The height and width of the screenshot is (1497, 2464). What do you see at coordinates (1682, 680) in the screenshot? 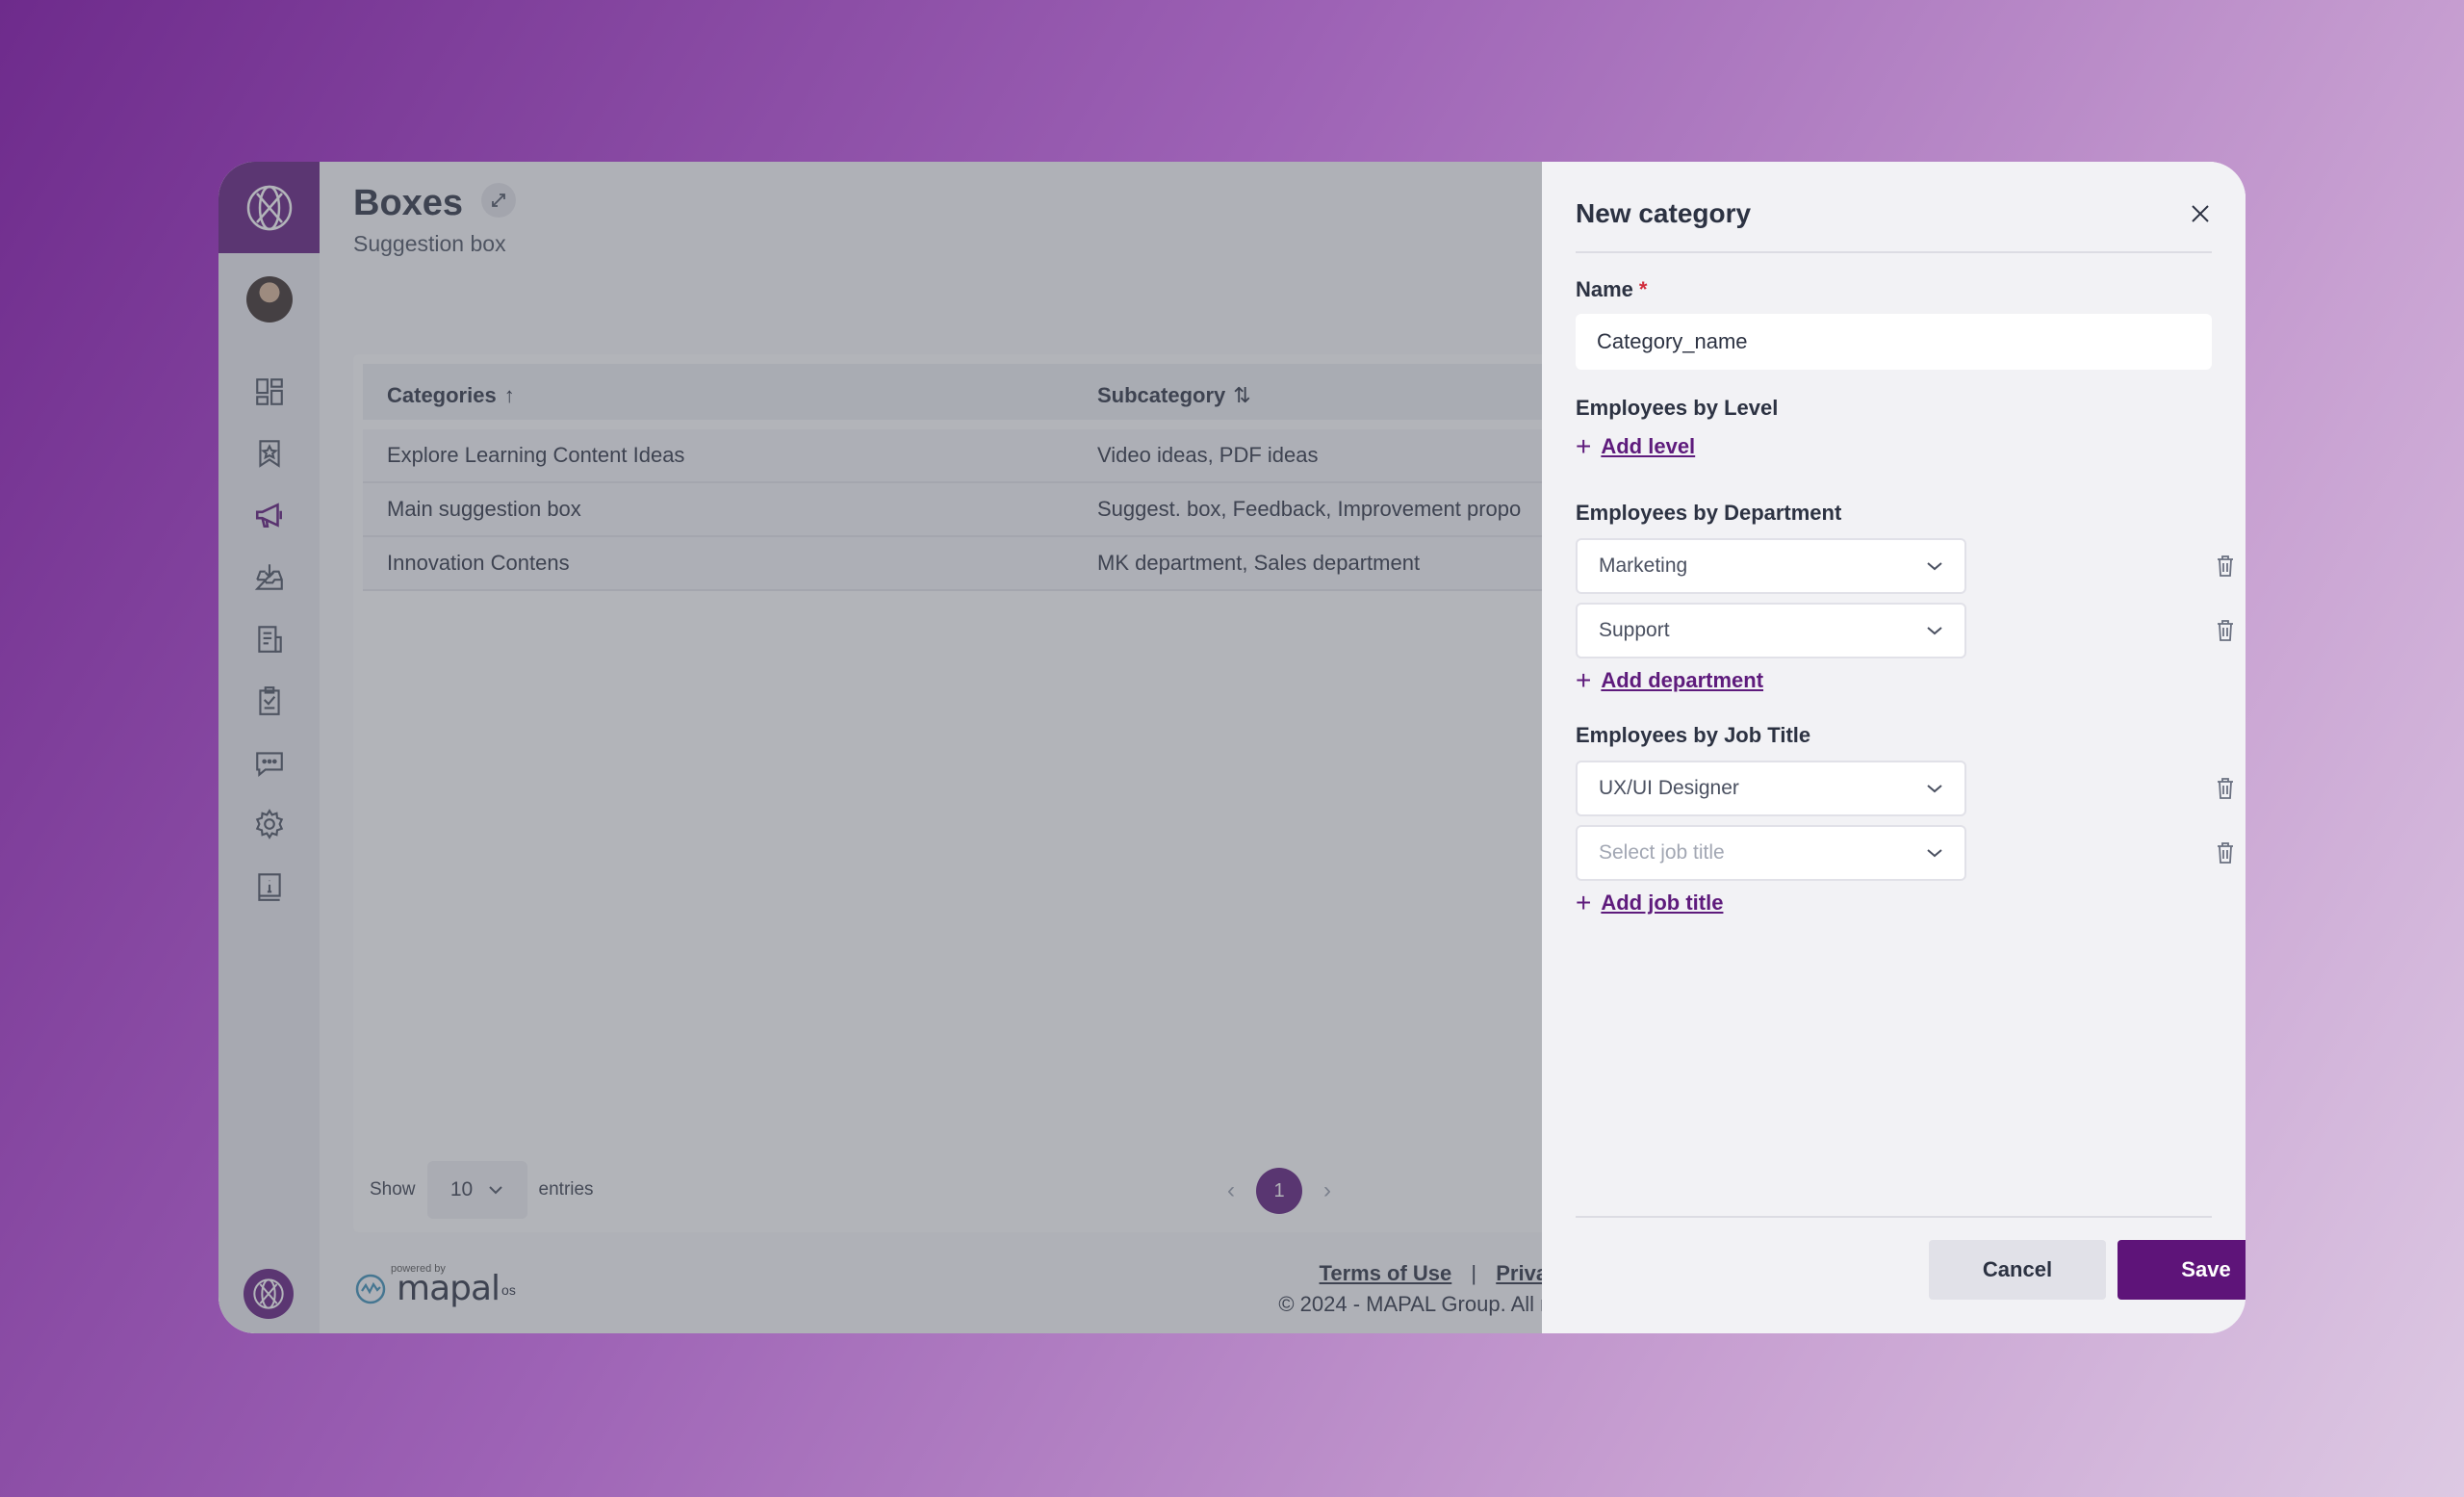
I see `add-department-label: Add department` at bounding box center [1682, 680].